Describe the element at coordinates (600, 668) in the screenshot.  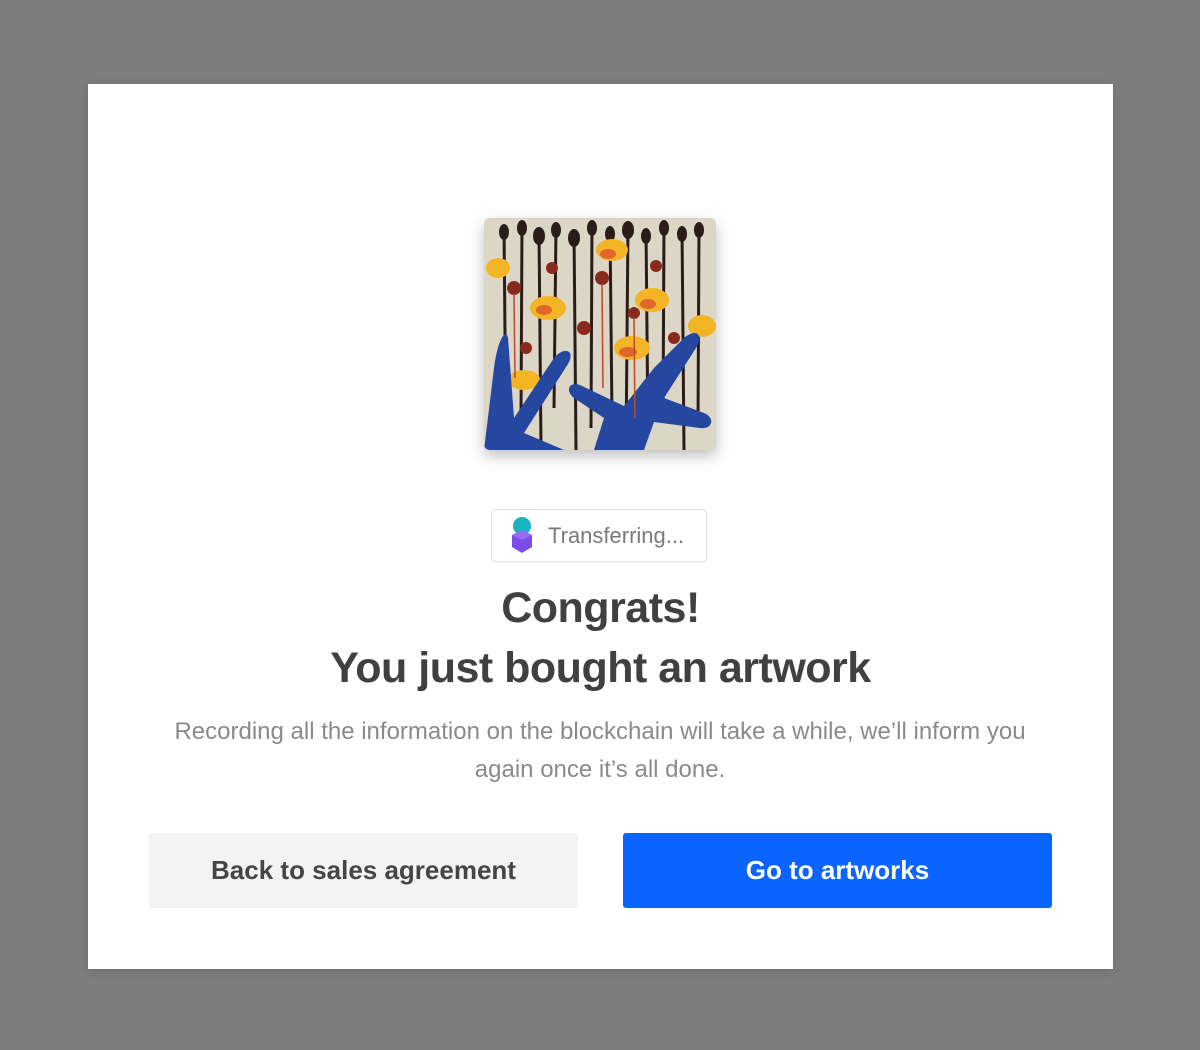
I see `dialog-subtitle: You just bought an artwork` at that location.